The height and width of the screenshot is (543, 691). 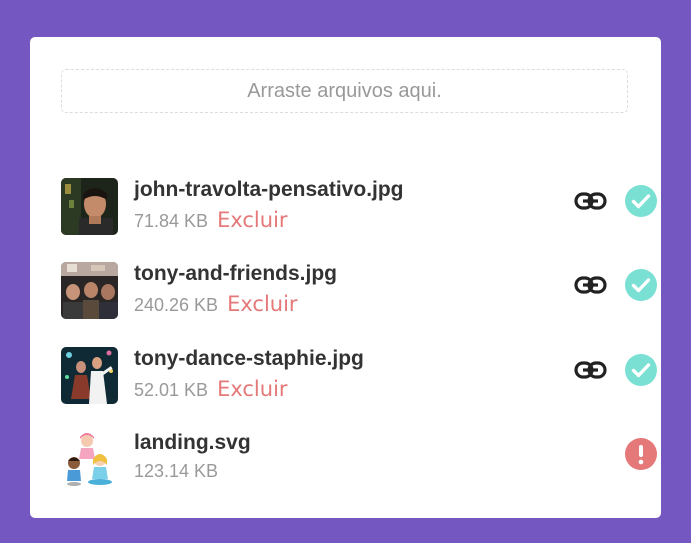 I want to click on file-meta: 71.84 KB Excluir, so click(x=269, y=220).